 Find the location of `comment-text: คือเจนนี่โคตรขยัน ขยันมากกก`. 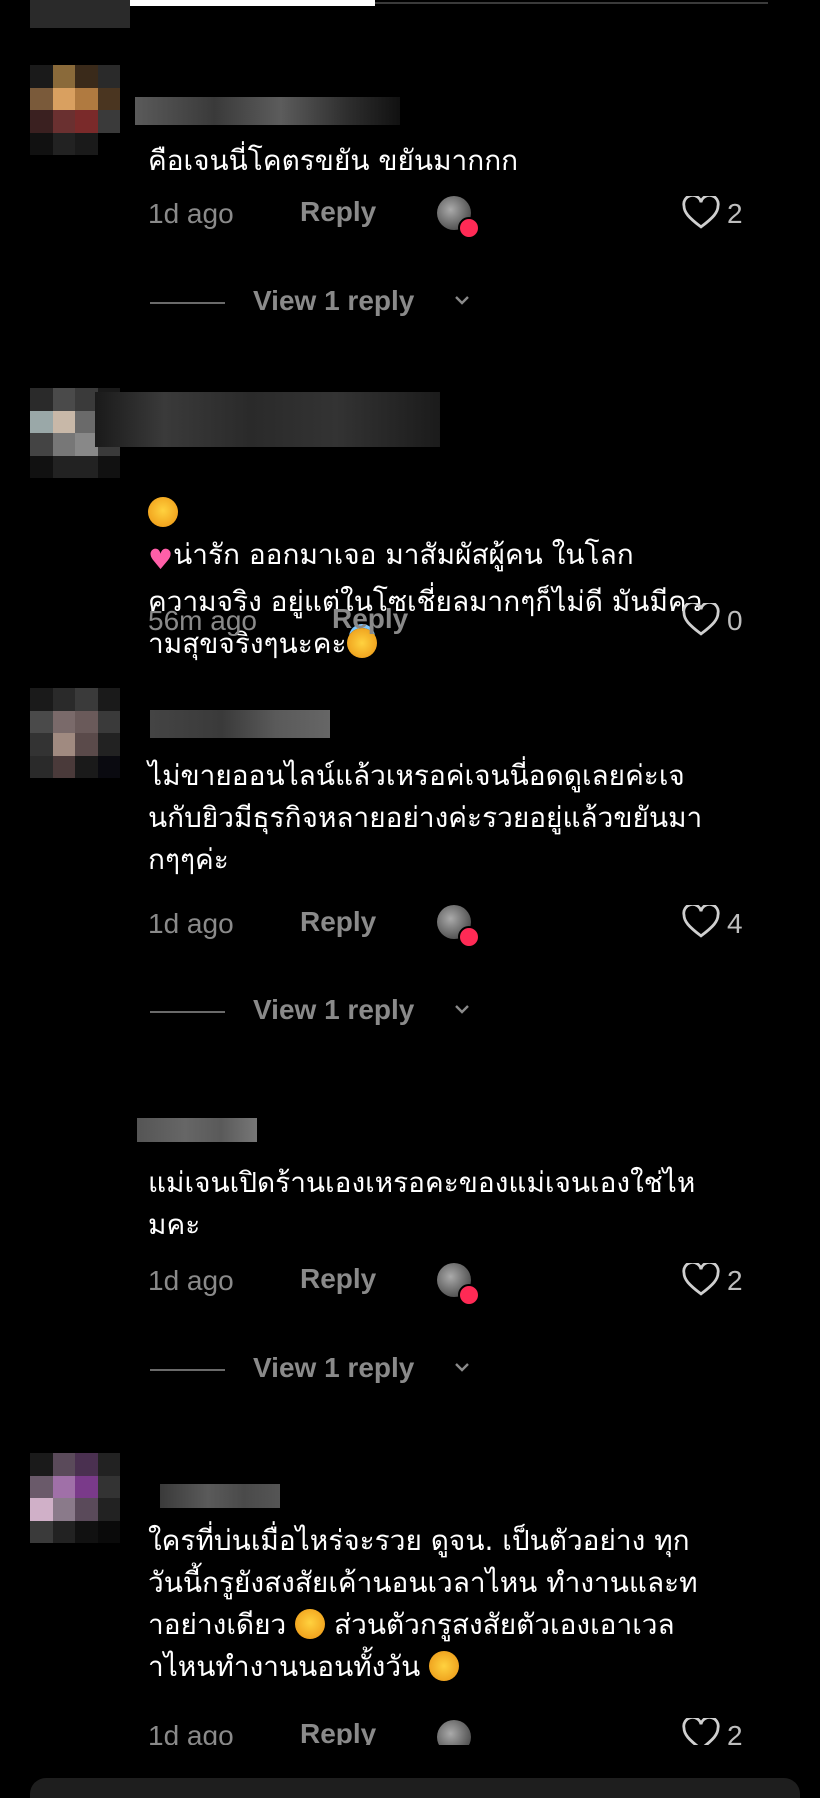

comment-text: คือเจนนี่โคตรขยัน ขยันมากกก is located at coordinates (333, 160).